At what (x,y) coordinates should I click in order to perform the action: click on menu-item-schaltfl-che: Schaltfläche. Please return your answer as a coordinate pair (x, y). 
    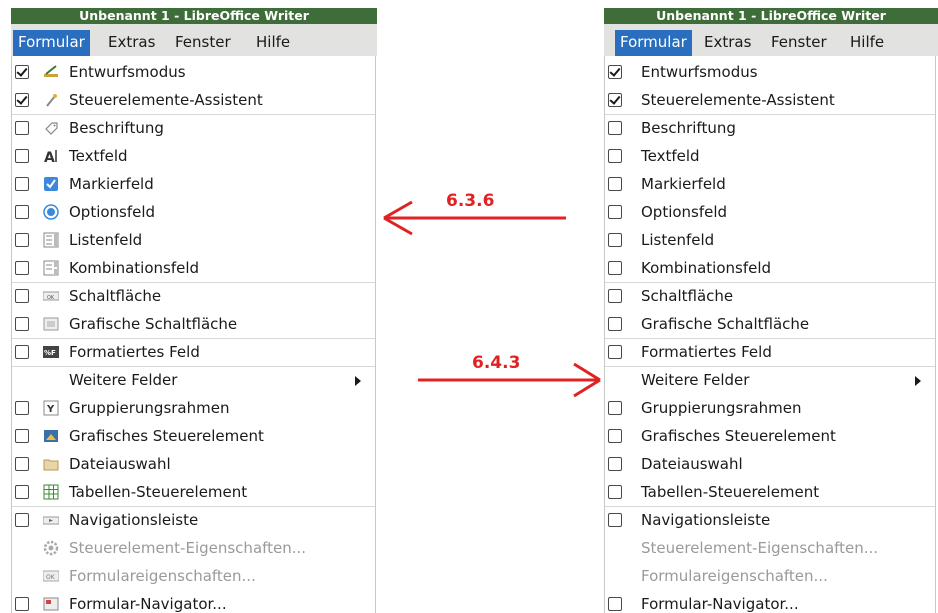
    Looking at the image, I should click on (770, 296).